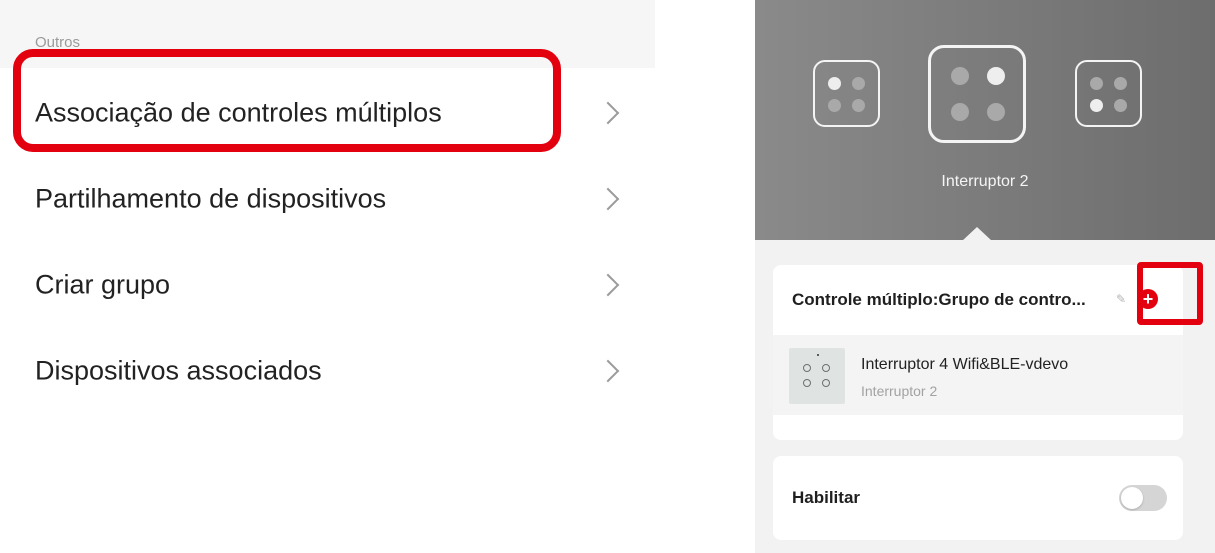 Image resolution: width=1215 pixels, height=553 pixels. I want to click on toggle-knob, so click(1132, 498).